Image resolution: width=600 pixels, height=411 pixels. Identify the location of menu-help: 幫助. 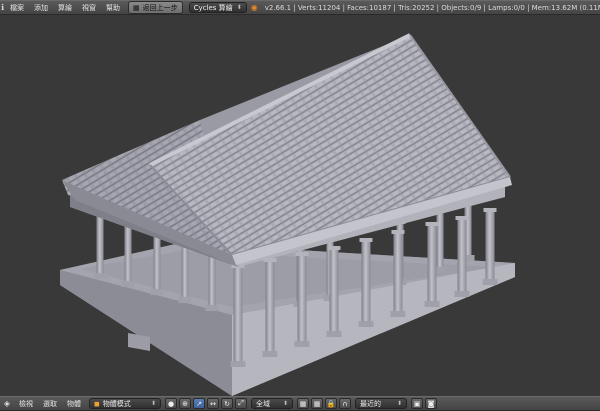
(113, 8).